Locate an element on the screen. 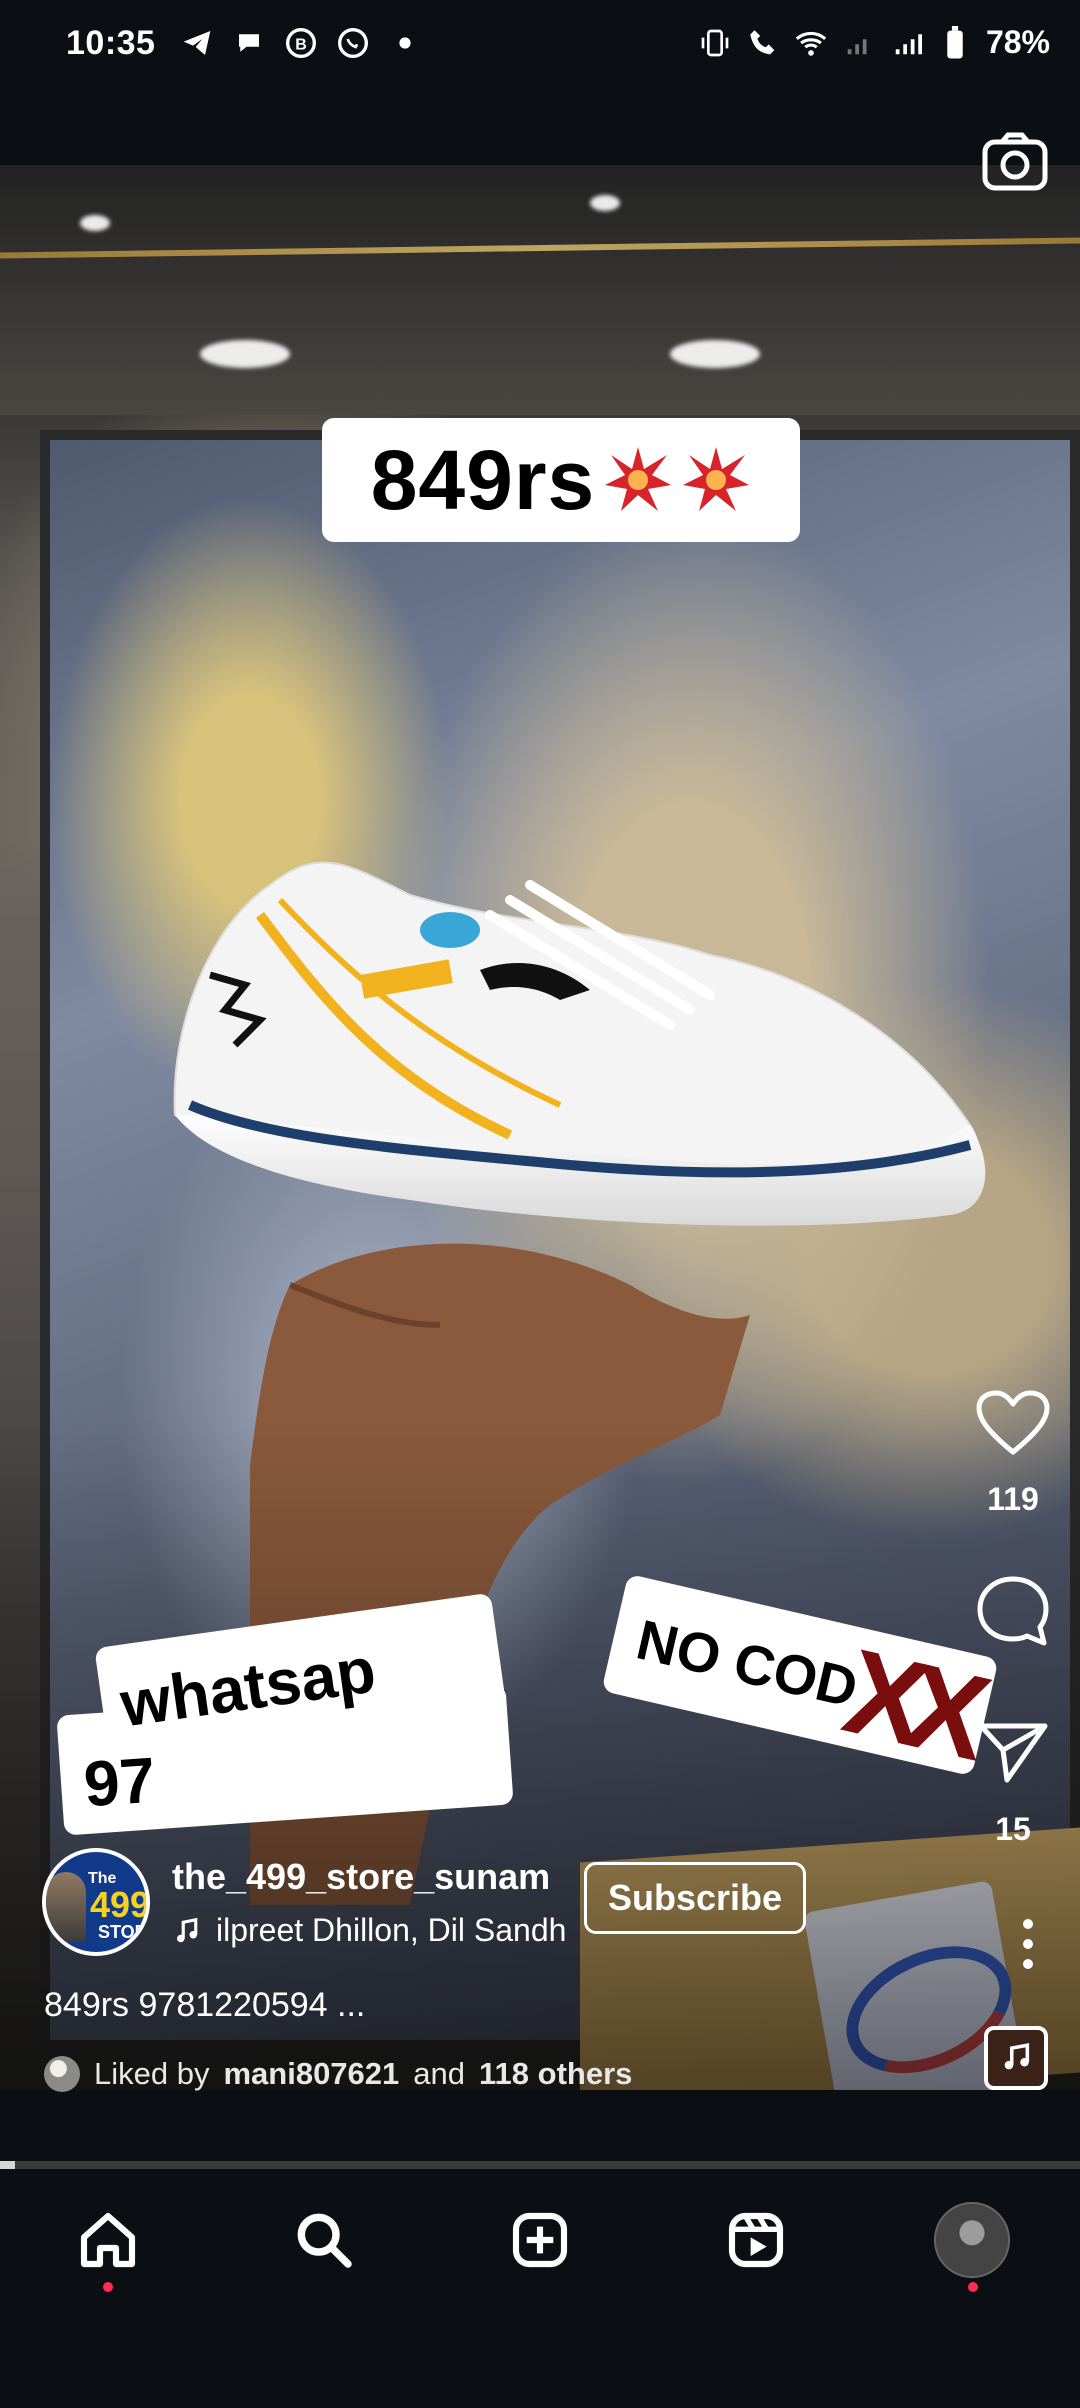 The height and width of the screenshot is (2408, 1080). share-group: 15 is located at coordinates (1013, 1784).